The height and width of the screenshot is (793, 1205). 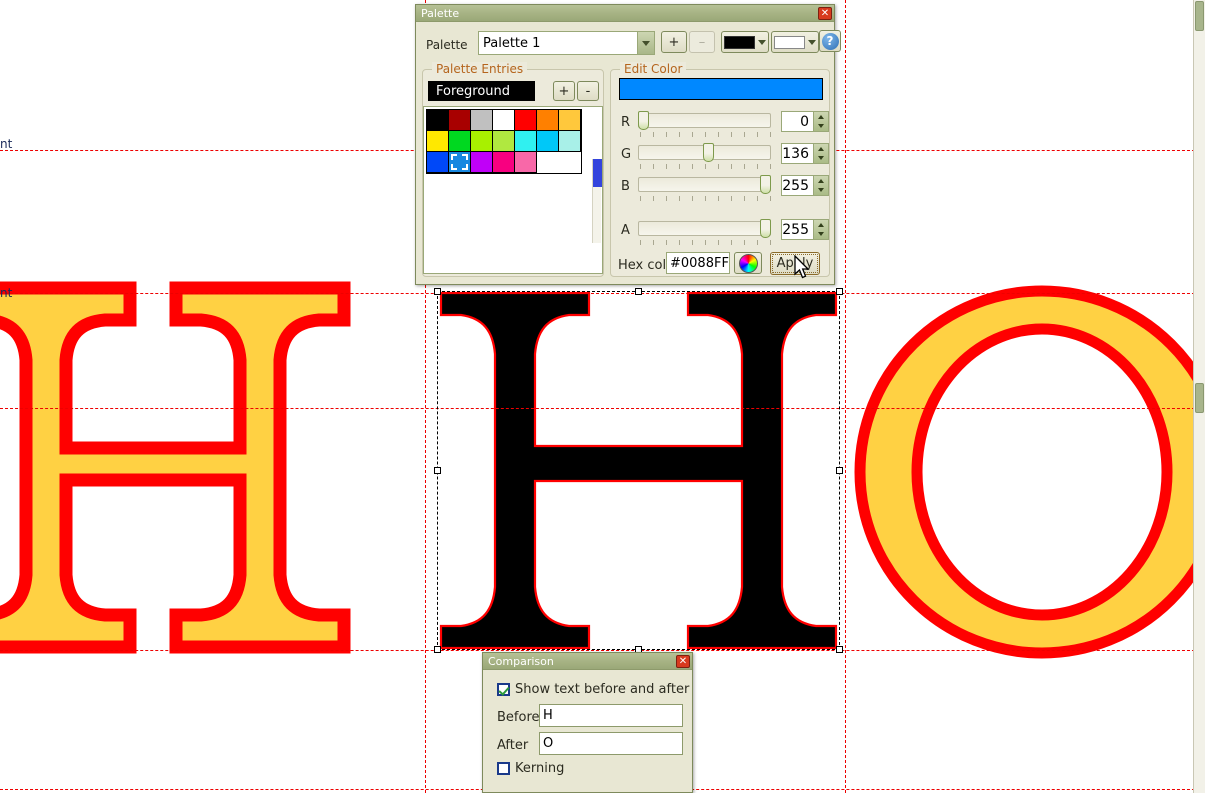 I want to click on edit-color-preview, so click(x=721, y=89).